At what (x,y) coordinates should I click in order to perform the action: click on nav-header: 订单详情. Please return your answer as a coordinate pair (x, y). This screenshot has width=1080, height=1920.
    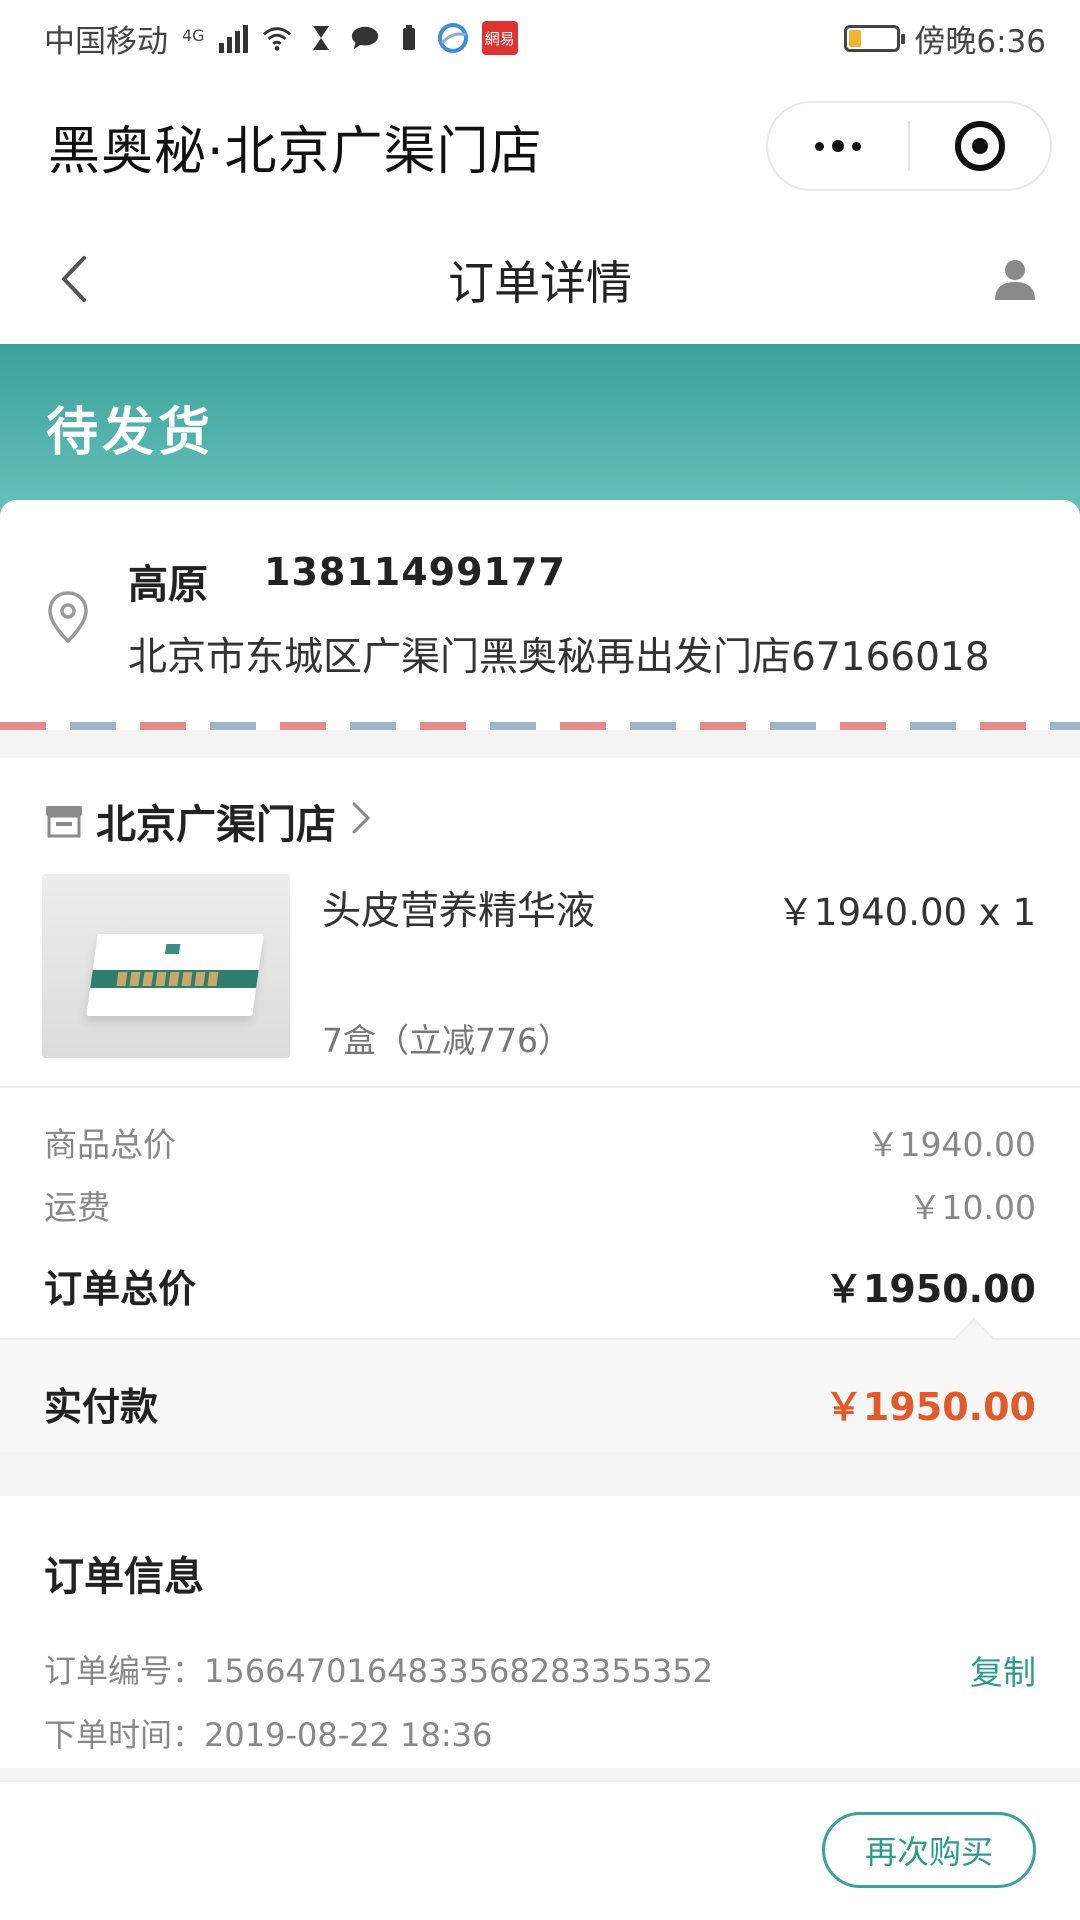
    Looking at the image, I should click on (540, 280).